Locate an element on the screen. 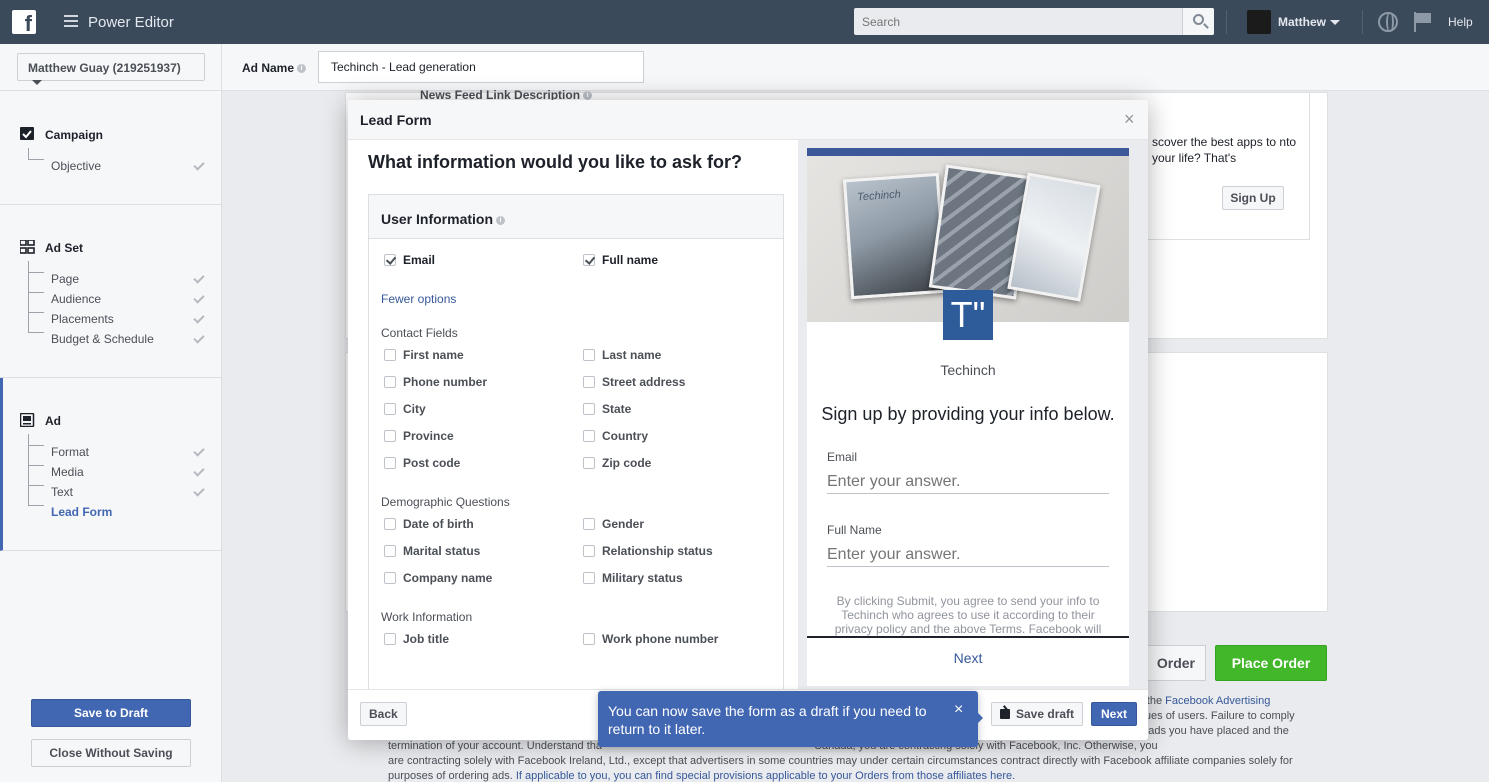  province-option-label: Province is located at coordinates (428, 436).